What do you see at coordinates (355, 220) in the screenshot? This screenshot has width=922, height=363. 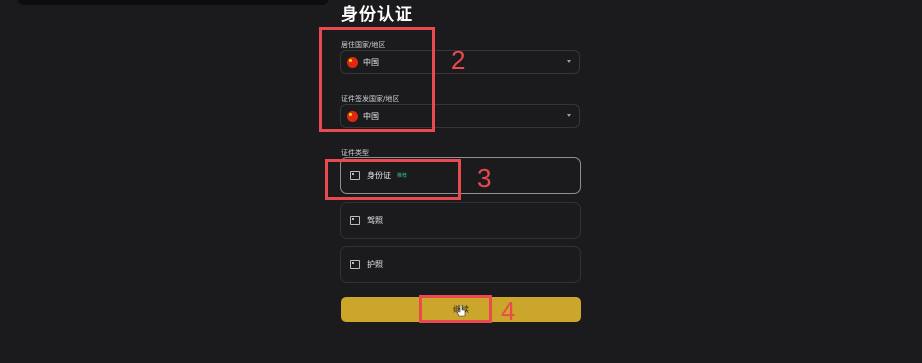 I see `driver-license-icon` at bounding box center [355, 220].